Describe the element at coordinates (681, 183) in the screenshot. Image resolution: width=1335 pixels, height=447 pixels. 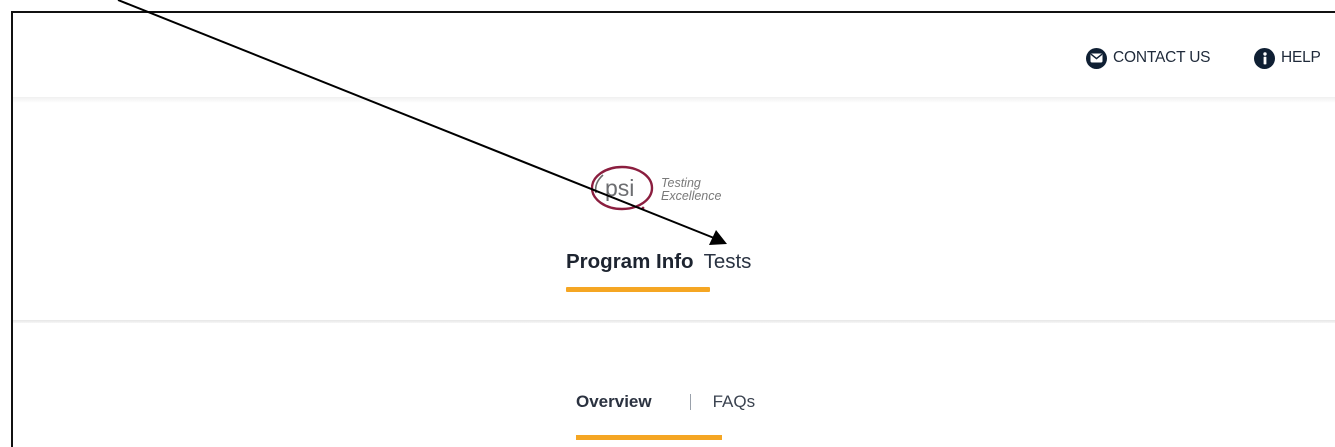
I see `logo-tagline-line1: Testing` at that location.